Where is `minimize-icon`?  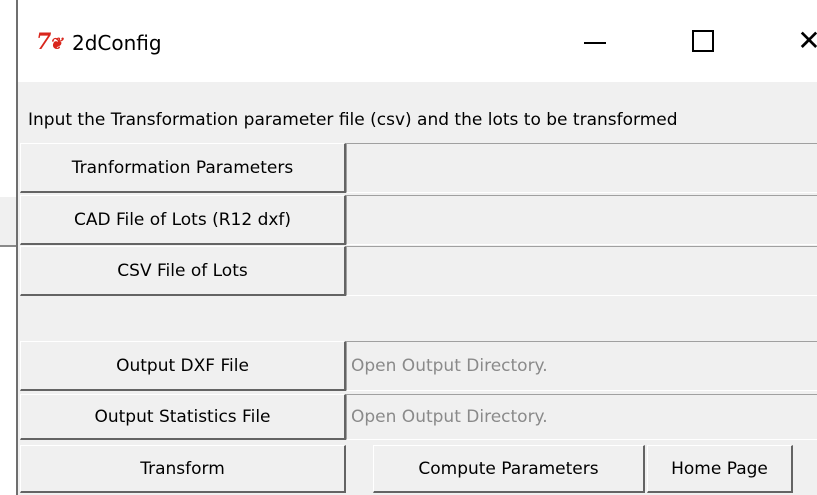
minimize-icon is located at coordinates (595, 43).